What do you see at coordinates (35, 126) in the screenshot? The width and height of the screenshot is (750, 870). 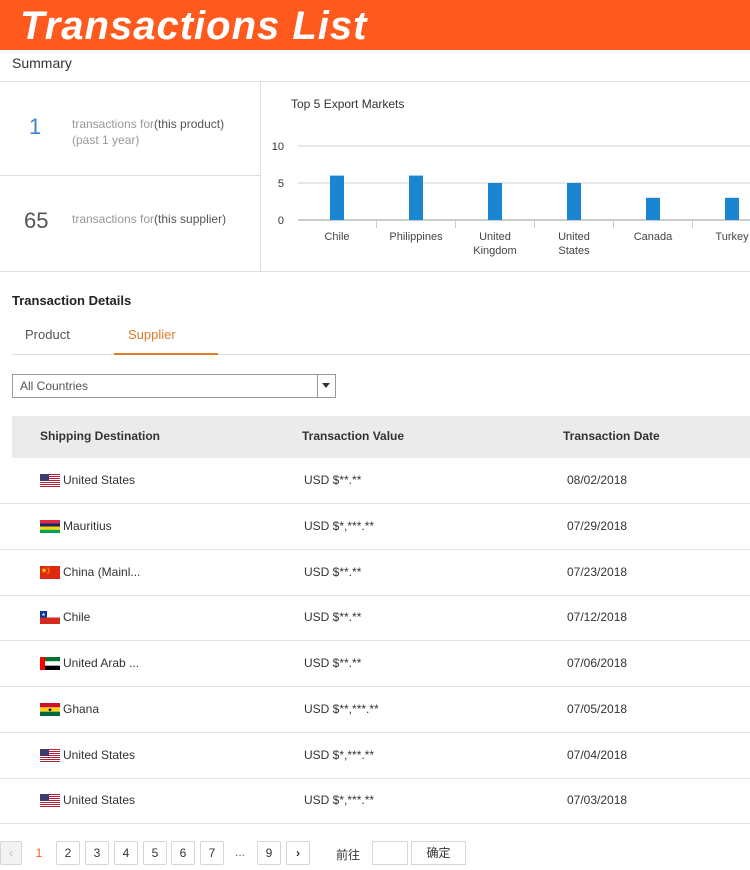 I see `product-transaction-count: 1` at bounding box center [35, 126].